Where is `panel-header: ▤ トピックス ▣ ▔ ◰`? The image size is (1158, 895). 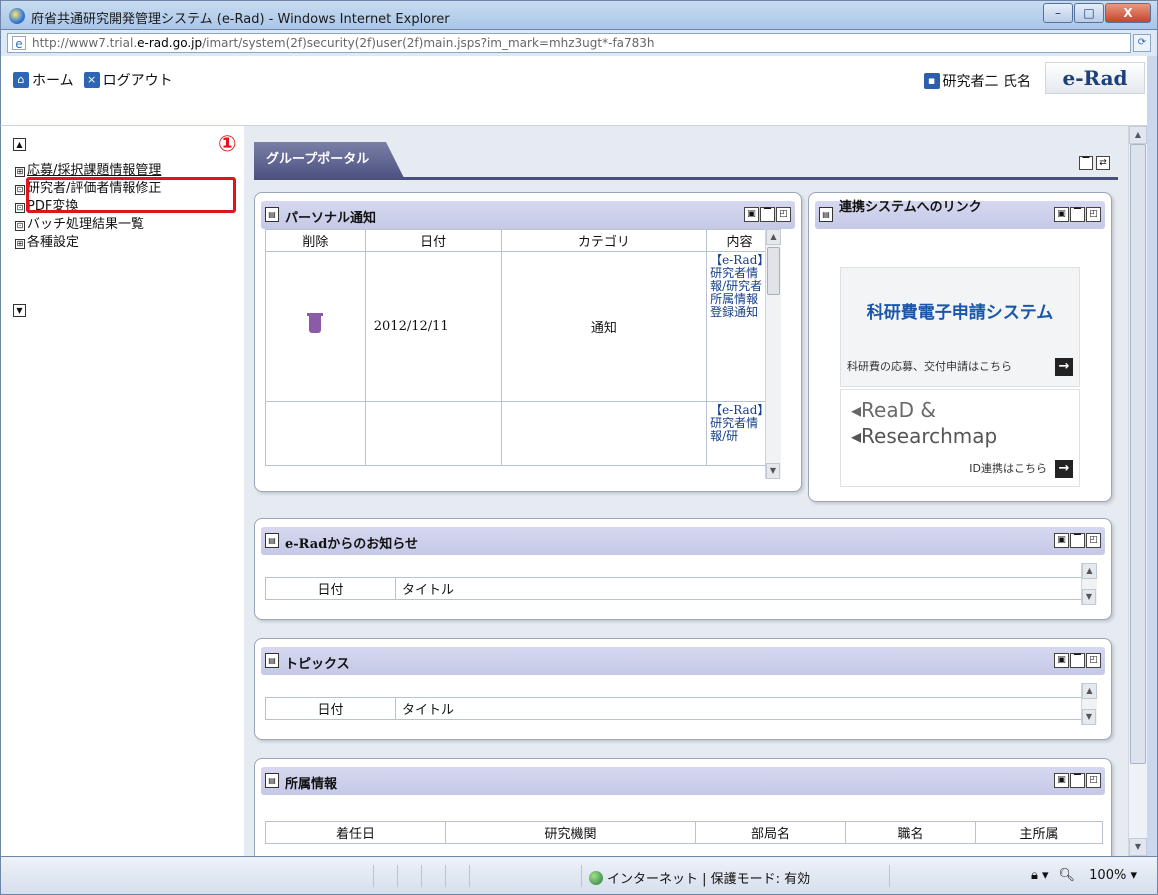 panel-header: ▤ トピックス ▣ ▔ ◰ is located at coordinates (683, 661).